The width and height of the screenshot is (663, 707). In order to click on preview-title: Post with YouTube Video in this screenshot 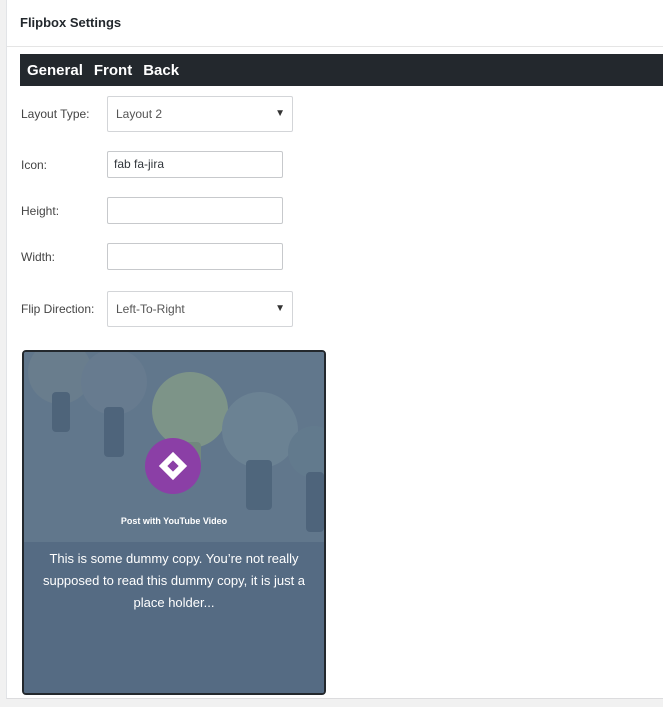, I will do `click(174, 521)`.